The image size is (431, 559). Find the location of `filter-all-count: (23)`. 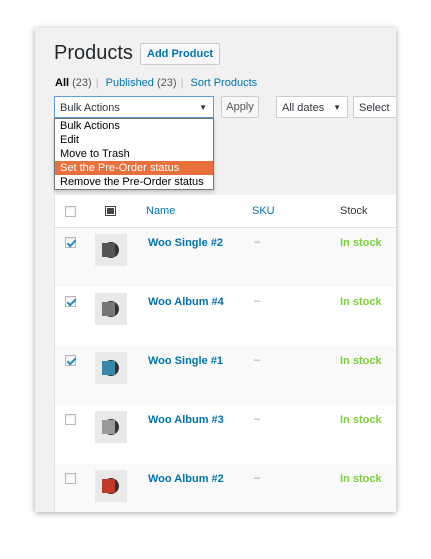

filter-all-count: (23) is located at coordinates (82, 83).